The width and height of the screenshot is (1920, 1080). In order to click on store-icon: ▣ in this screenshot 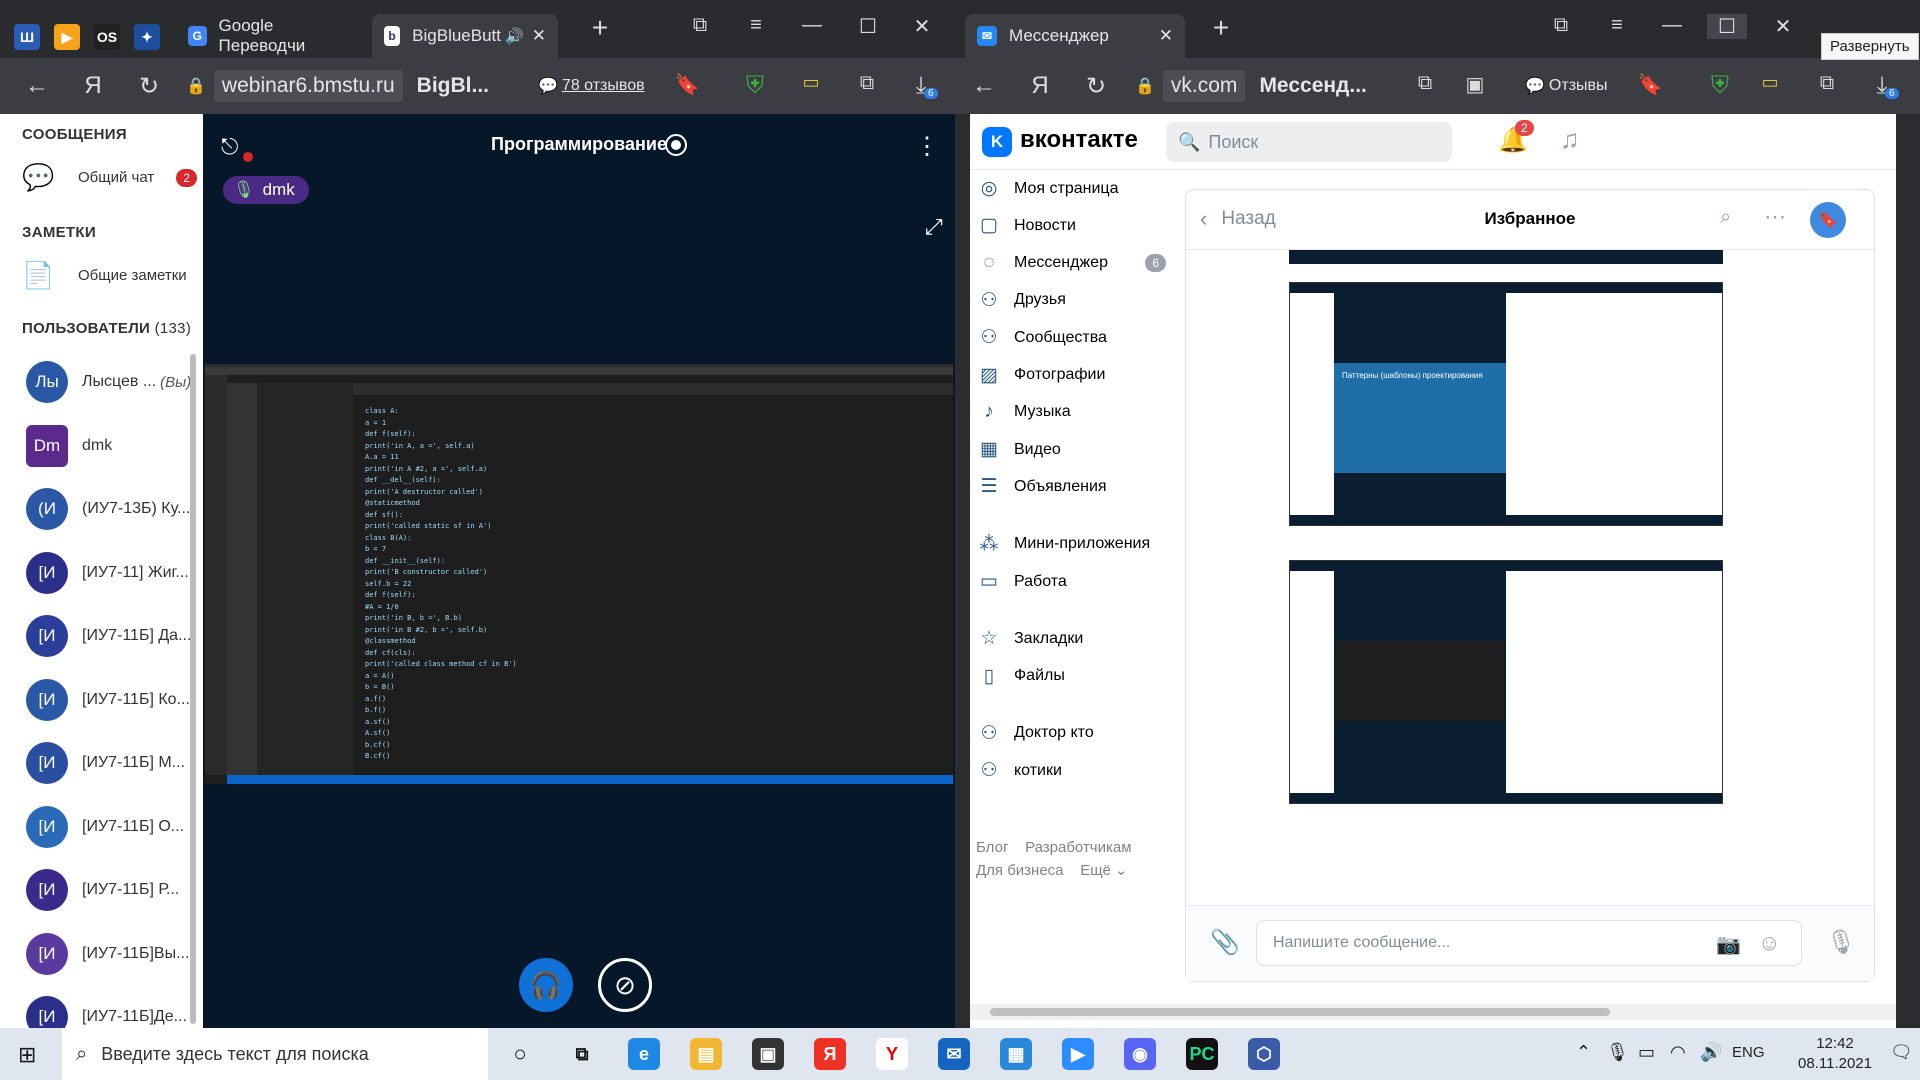, I will do `click(768, 1054)`.